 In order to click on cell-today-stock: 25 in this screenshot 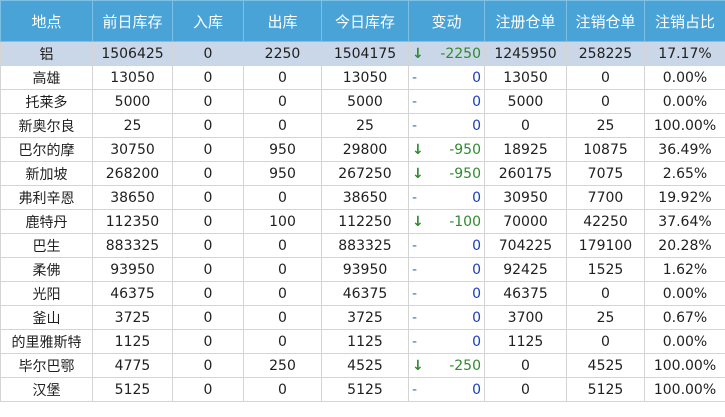, I will do `click(365, 125)`.